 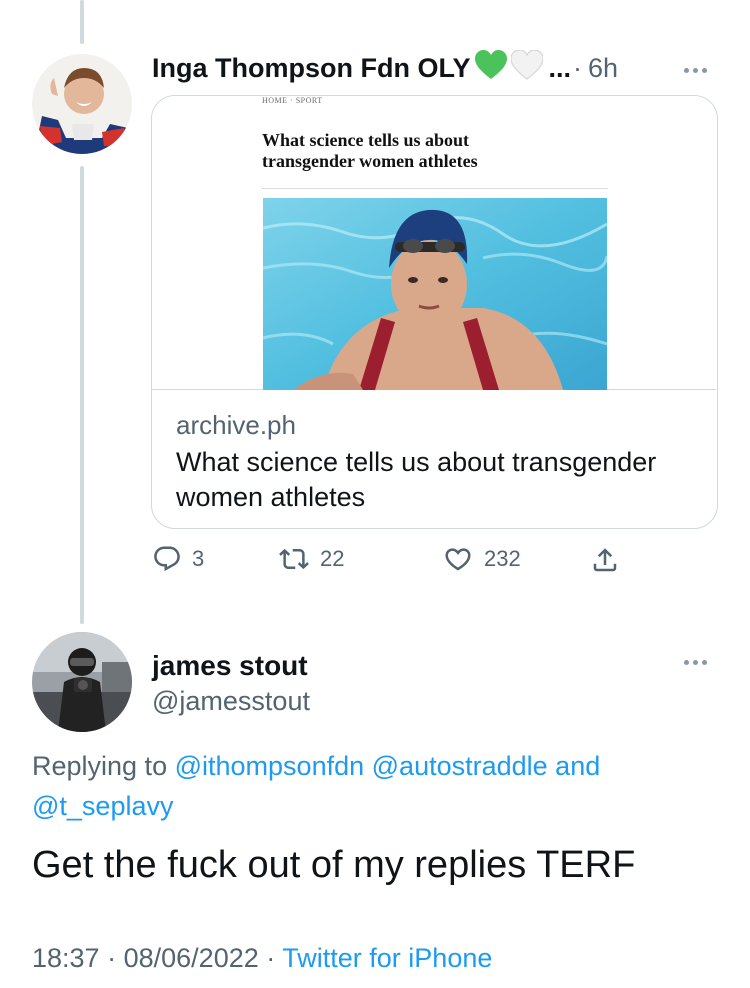 What do you see at coordinates (387, 958) in the screenshot?
I see `tweet-source: Twitter for iPhone` at bounding box center [387, 958].